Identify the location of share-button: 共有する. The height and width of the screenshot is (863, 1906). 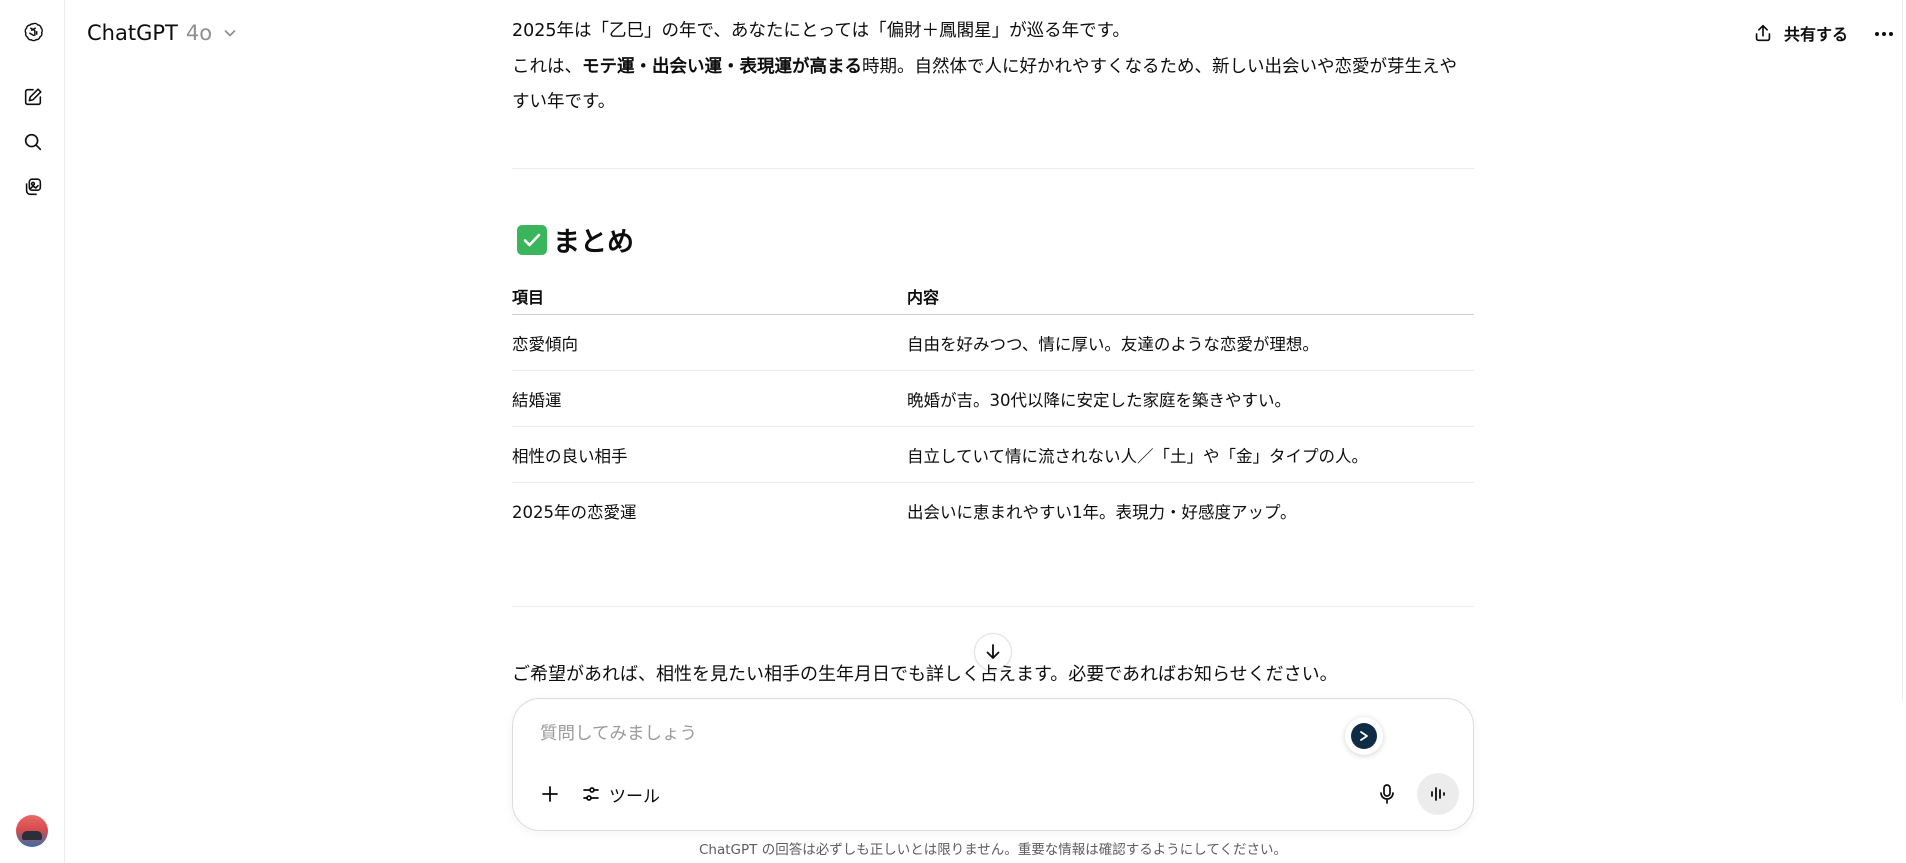
(1800, 33).